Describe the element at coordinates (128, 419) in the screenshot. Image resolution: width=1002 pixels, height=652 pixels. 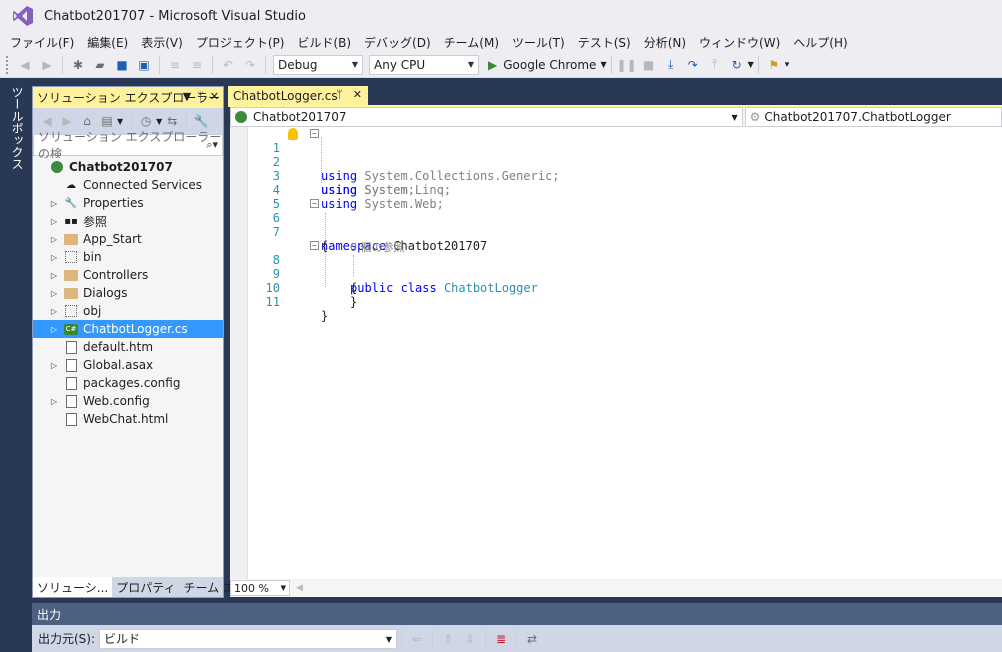
I see `tree-item-webchat-html: WebChat.html` at that location.